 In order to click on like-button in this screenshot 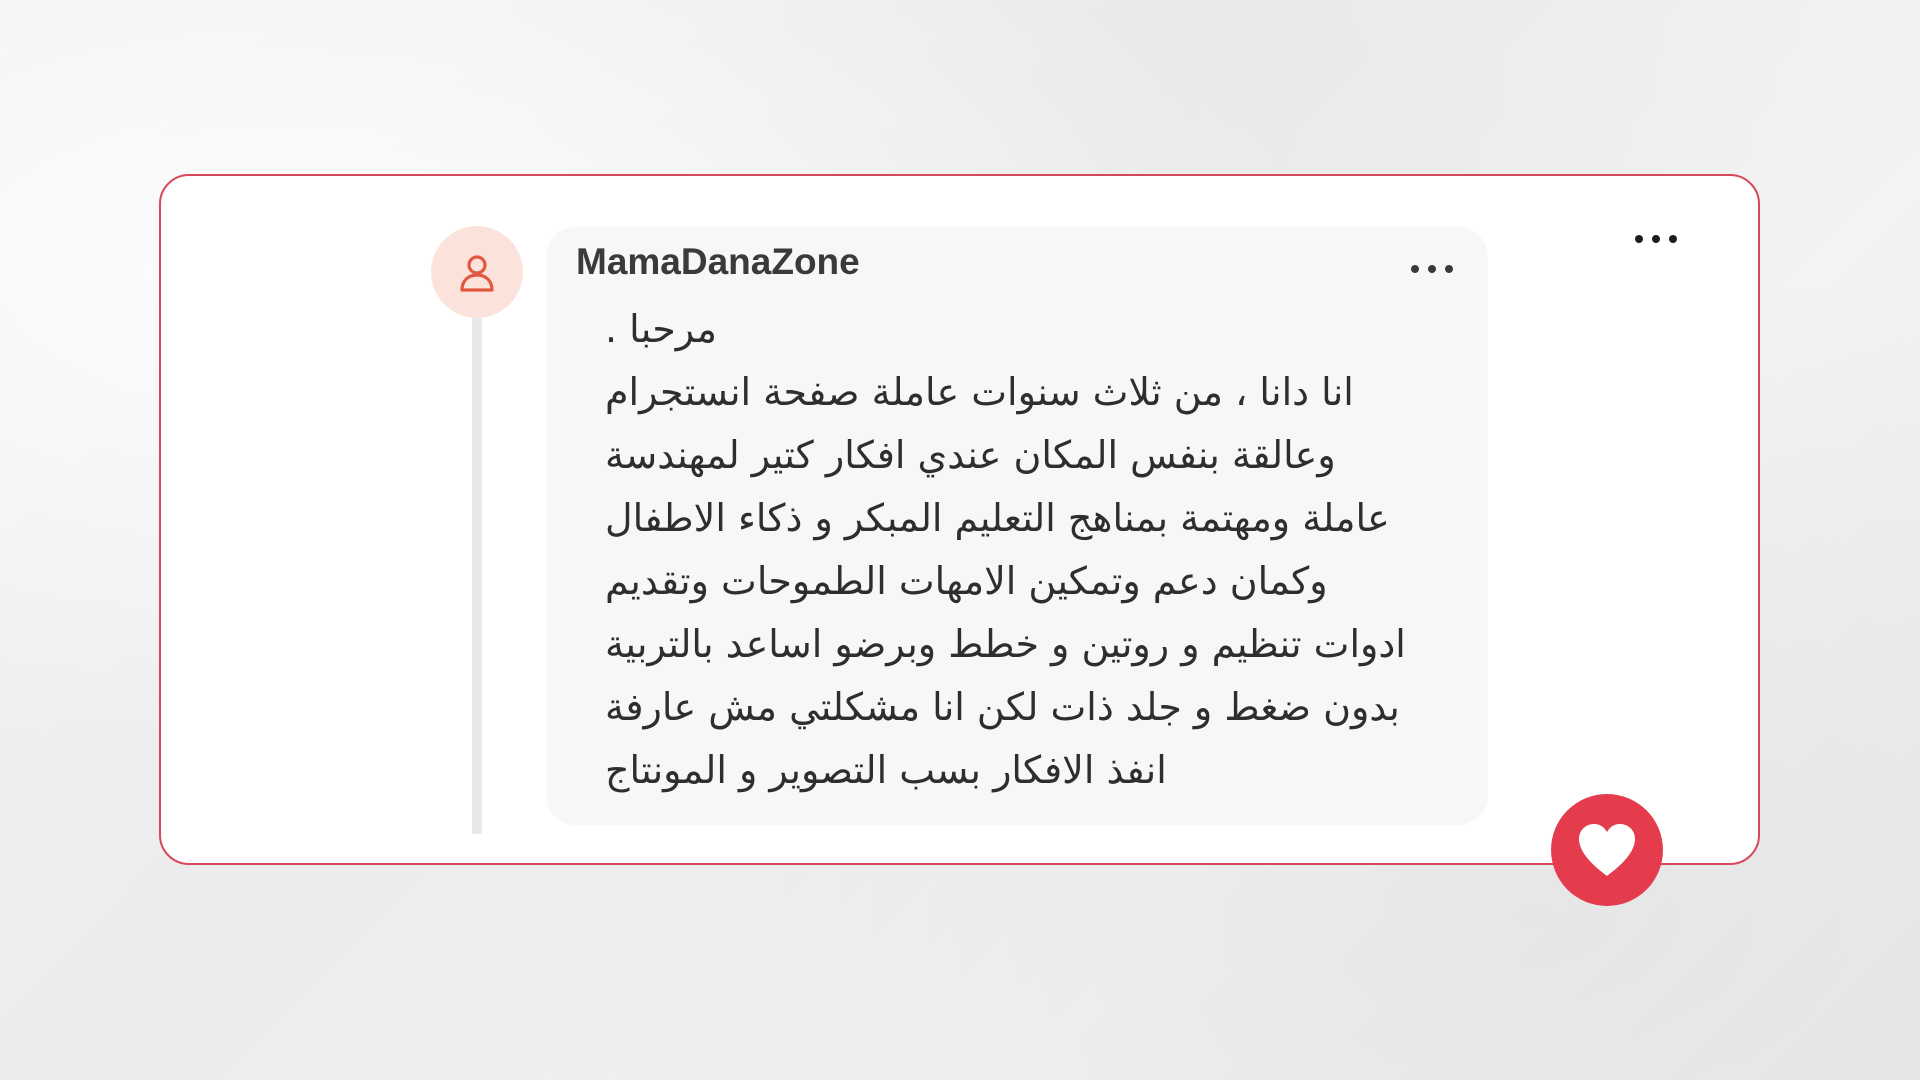, I will do `click(1607, 850)`.